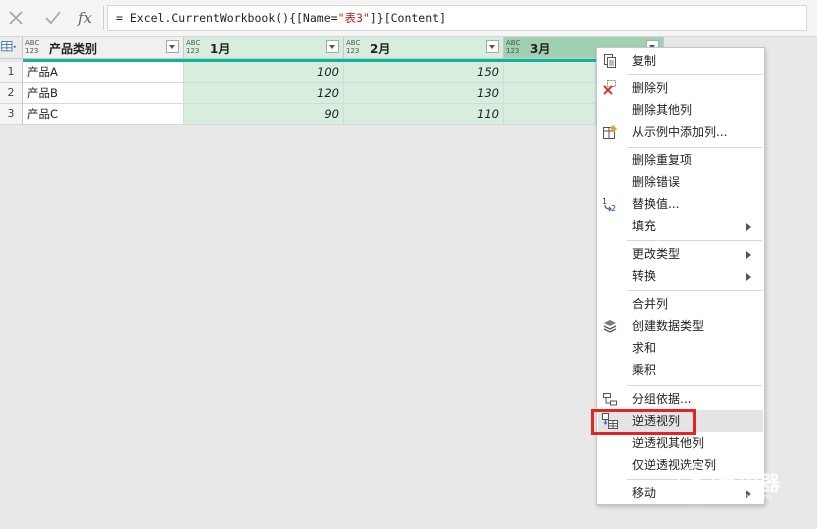 Image resolution: width=817 pixels, height=529 pixels. What do you see at coordinates (227, 18) in the screenshot?
I see `formula-prefix: = Excel.CurrentWorkbook(){[Name=` at bounding box center [227, 18].